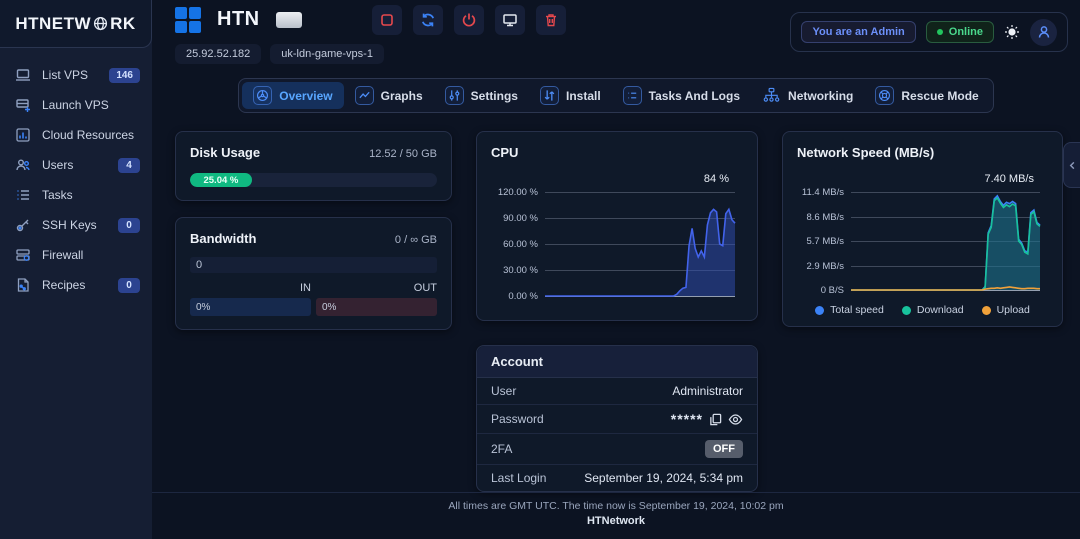  I want to click on bandwidth-total-label: 0, so click(199, 265).